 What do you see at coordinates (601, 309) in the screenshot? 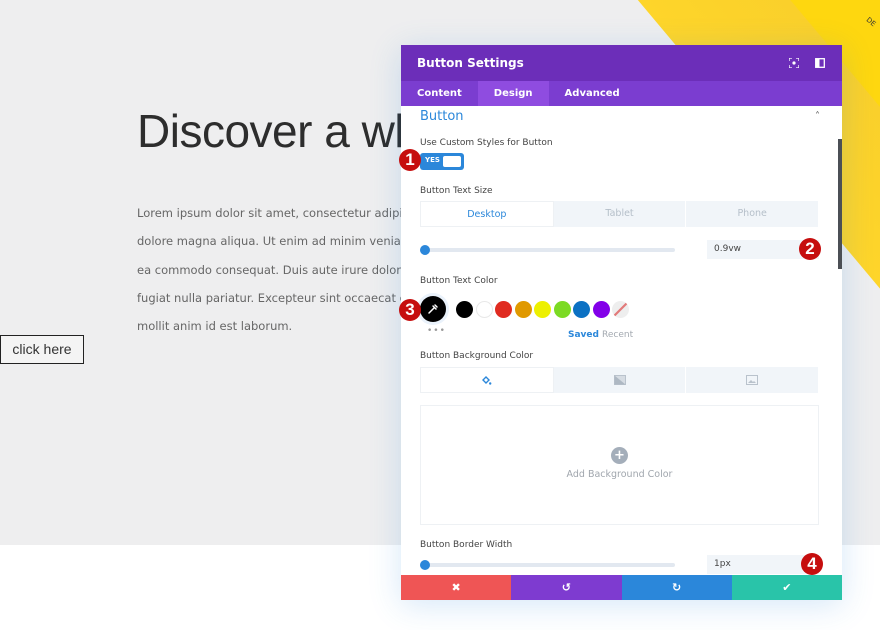
I see `swatch-purple` at bounding box center [601, 309].